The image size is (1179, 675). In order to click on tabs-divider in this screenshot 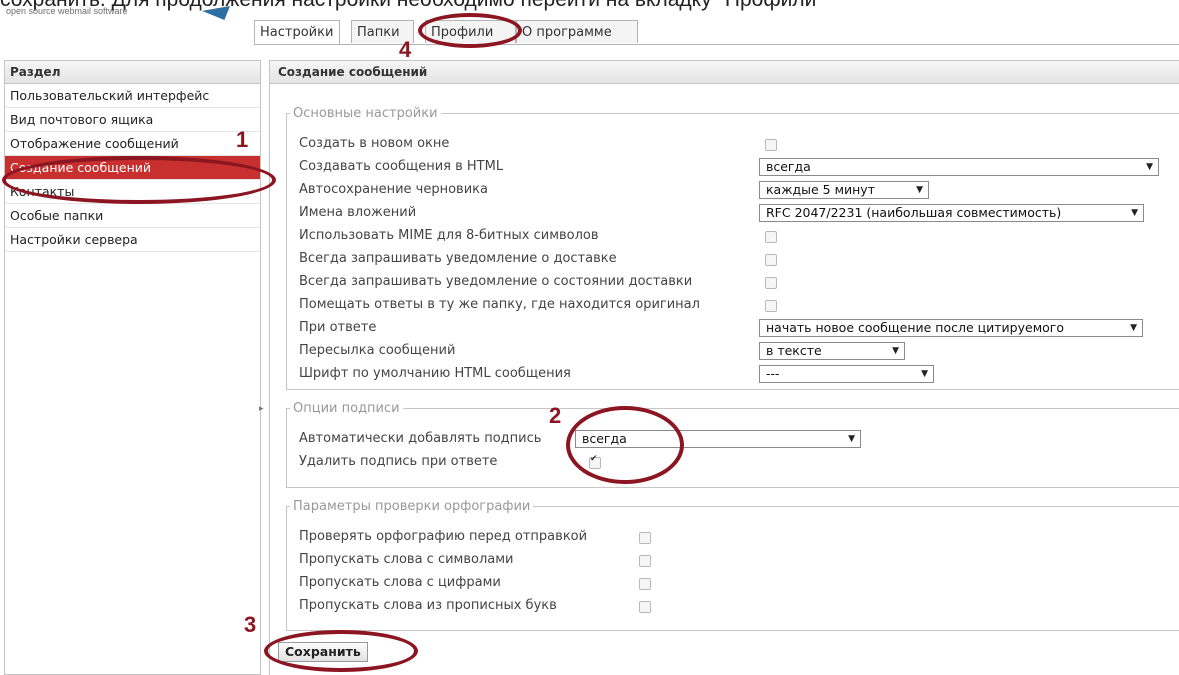, I will do `click(716, 44)`.